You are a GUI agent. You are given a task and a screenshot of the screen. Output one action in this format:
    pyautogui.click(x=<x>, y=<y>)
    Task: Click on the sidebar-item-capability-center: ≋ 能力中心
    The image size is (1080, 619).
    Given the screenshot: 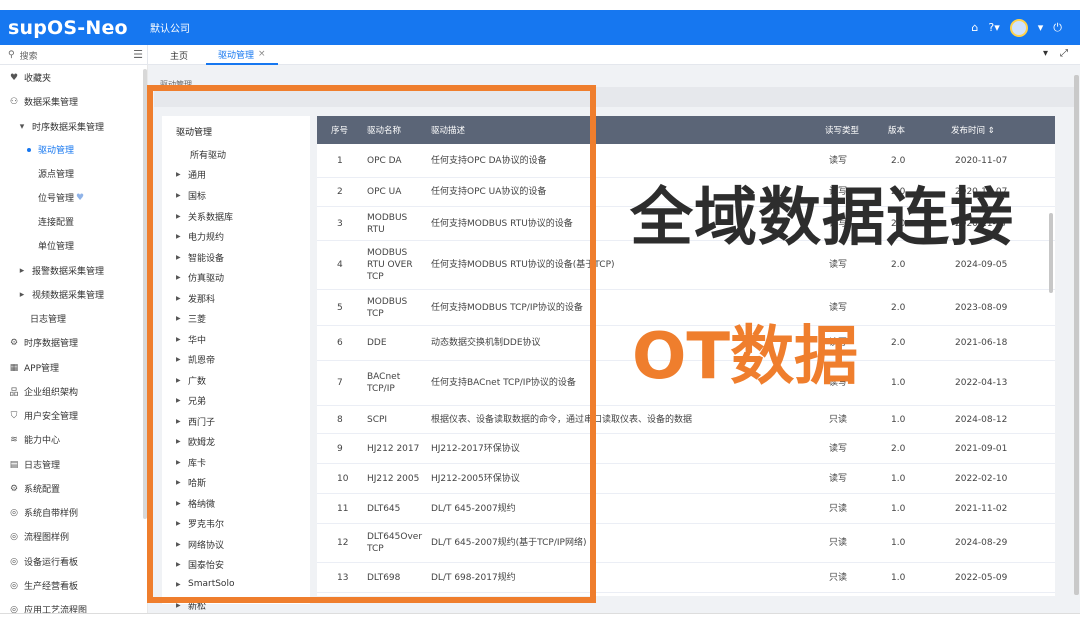 What is the action you would take?
    pyautogui.click(x=34, y=440)
    